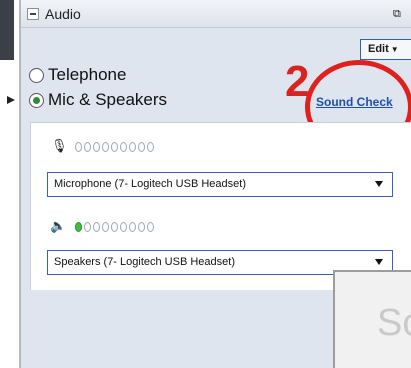  Describe the element at coordinates (399, 14) in the screenshot. I see `popout-icon: ⧉` at that location.